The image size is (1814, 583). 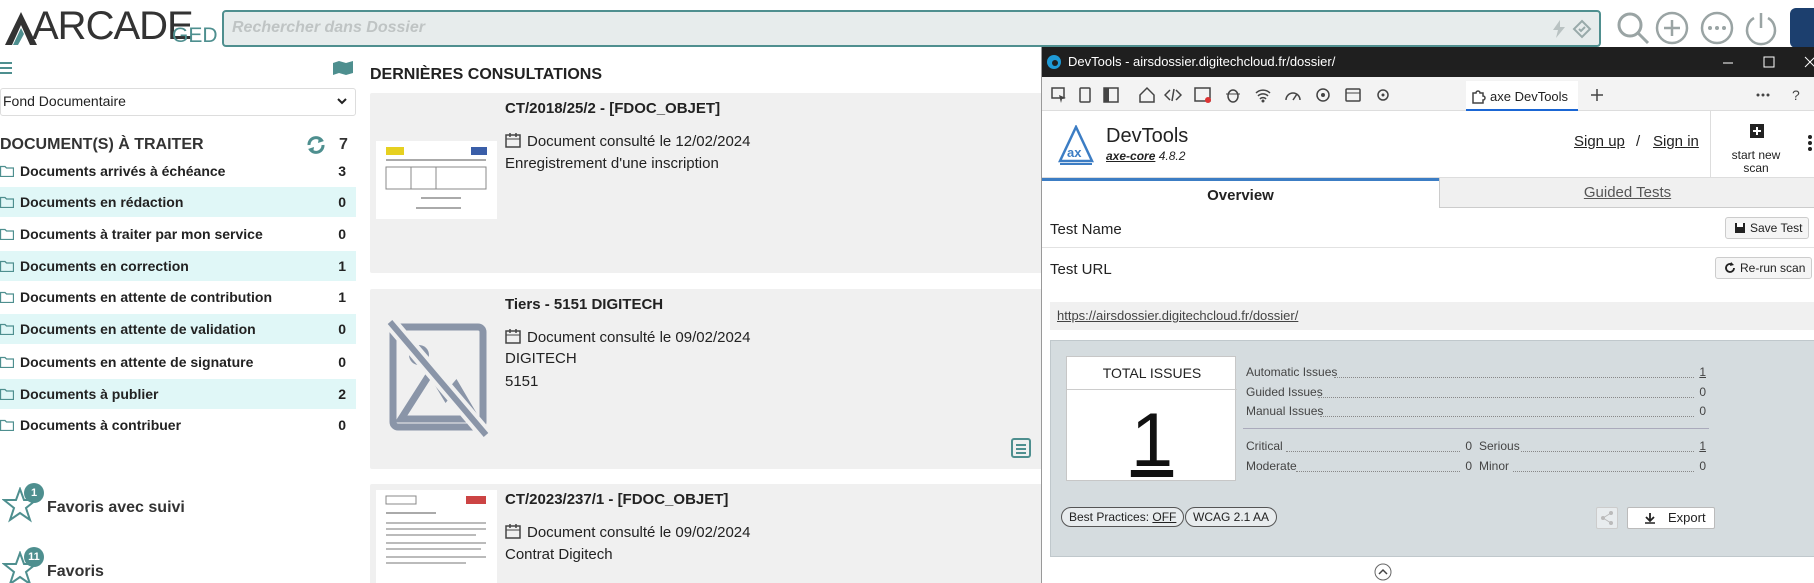 I want to click on todo-row: Documents à contribuer 0, so click(x=178, y=425).